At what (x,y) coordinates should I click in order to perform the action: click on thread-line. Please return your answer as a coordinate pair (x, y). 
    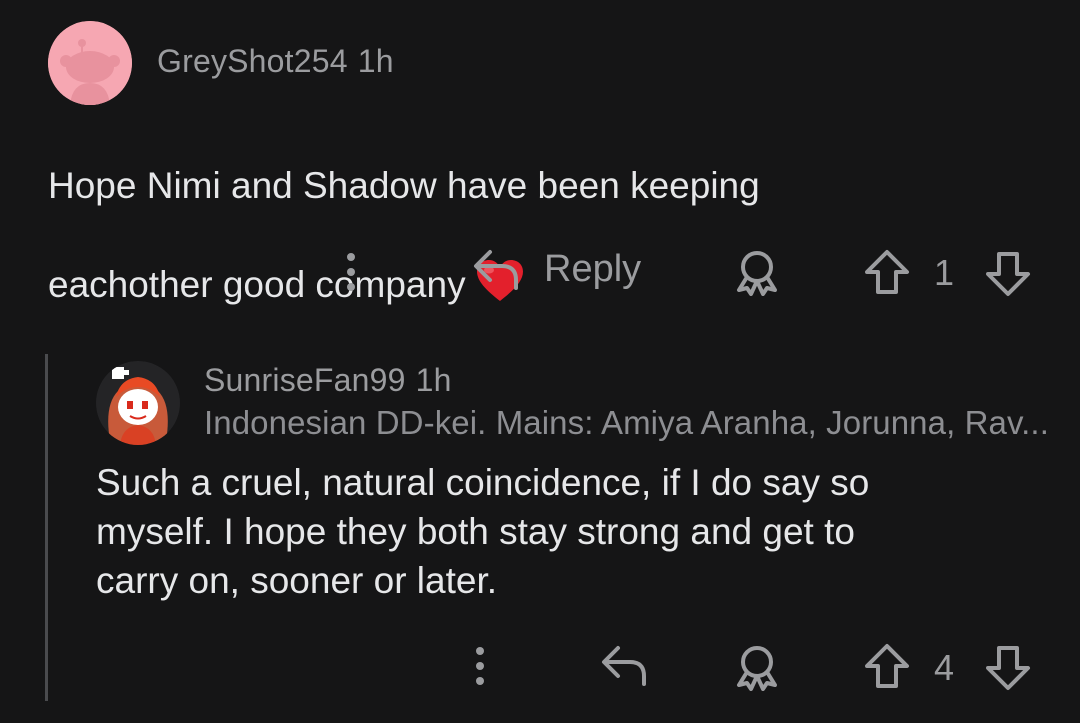
    Looking at the image, I should click on (46, 527).